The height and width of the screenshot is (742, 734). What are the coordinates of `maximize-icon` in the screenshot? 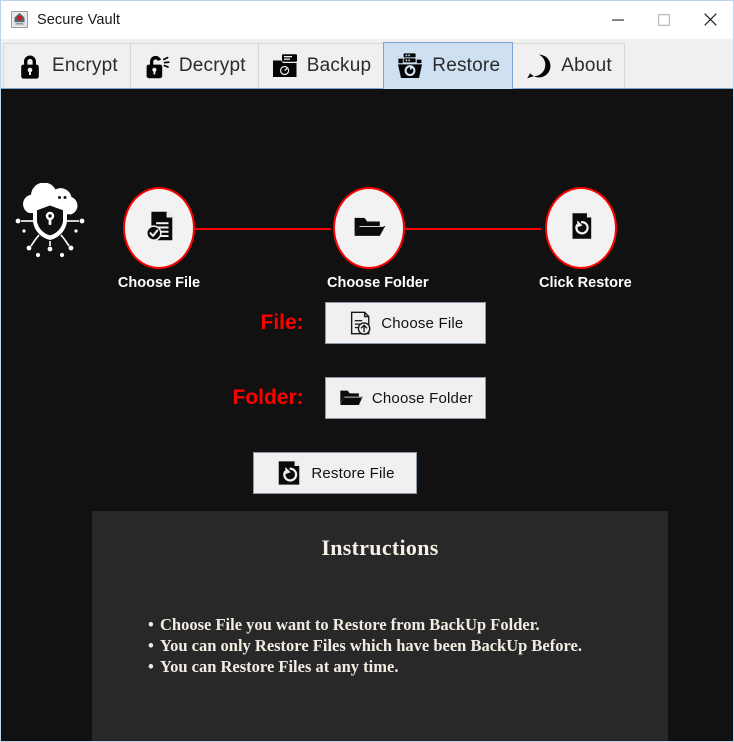 It's located at (664, 19).